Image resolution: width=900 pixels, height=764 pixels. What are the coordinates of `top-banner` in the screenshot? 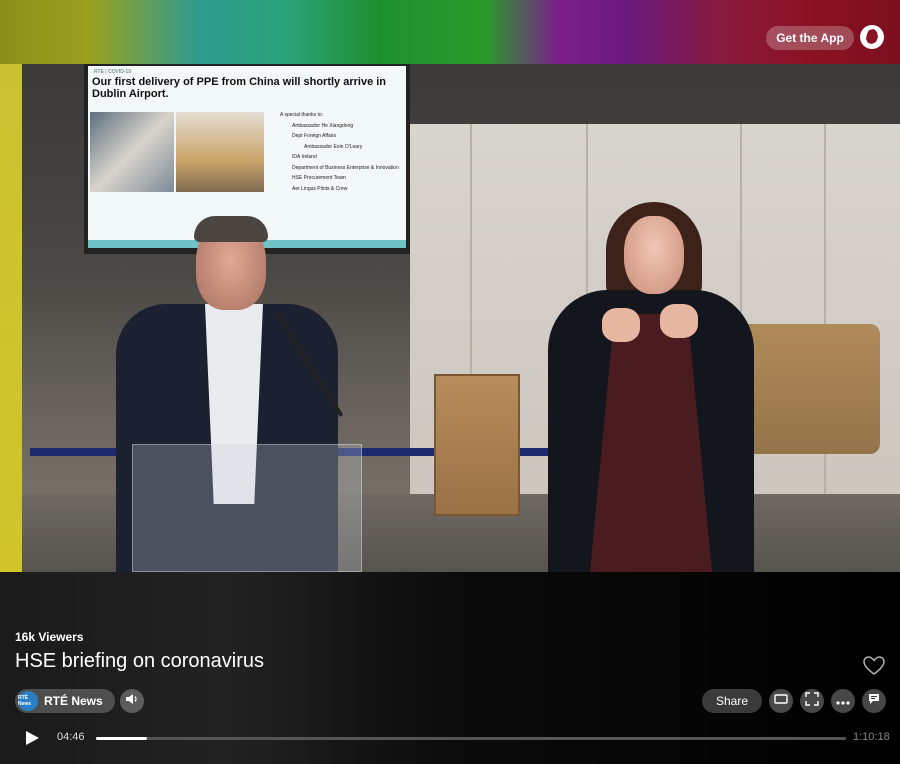 It's located at (450, 32).